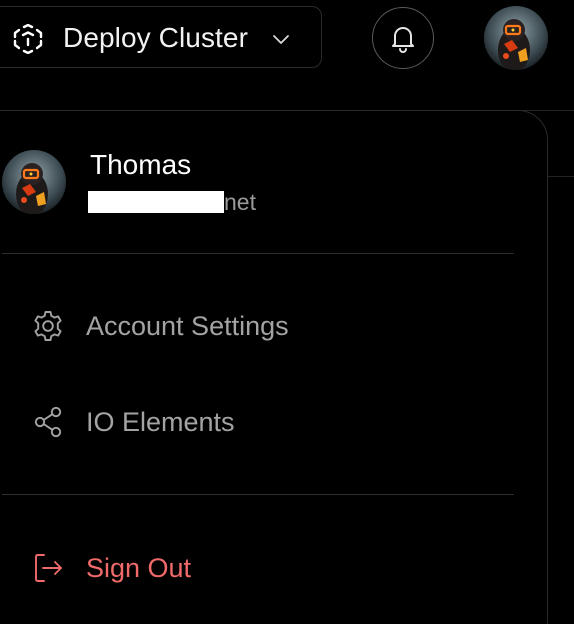  What do you see at coordinates (160, 422) in the screenshot?
I see `menu-item-label: IO Elements` at bounding box center [160, 422].